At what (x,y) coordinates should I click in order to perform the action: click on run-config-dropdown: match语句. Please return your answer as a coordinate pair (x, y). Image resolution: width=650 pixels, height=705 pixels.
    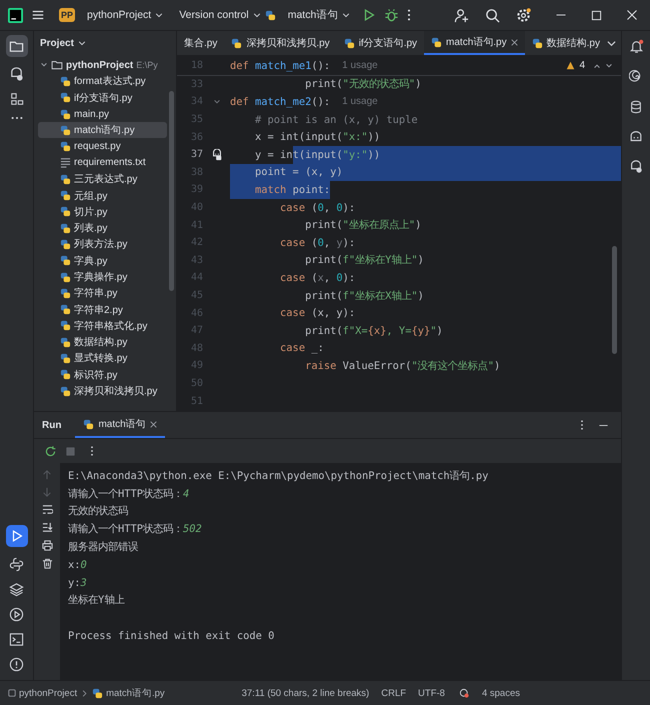
    Looking at the image, I should click on (319, 15).